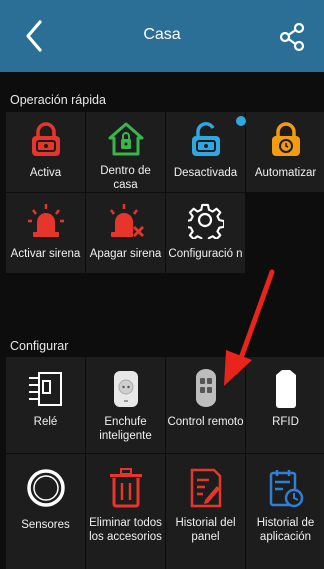  I want to click on config-tile-control-remoto: Control remoto, so click(205, 405).